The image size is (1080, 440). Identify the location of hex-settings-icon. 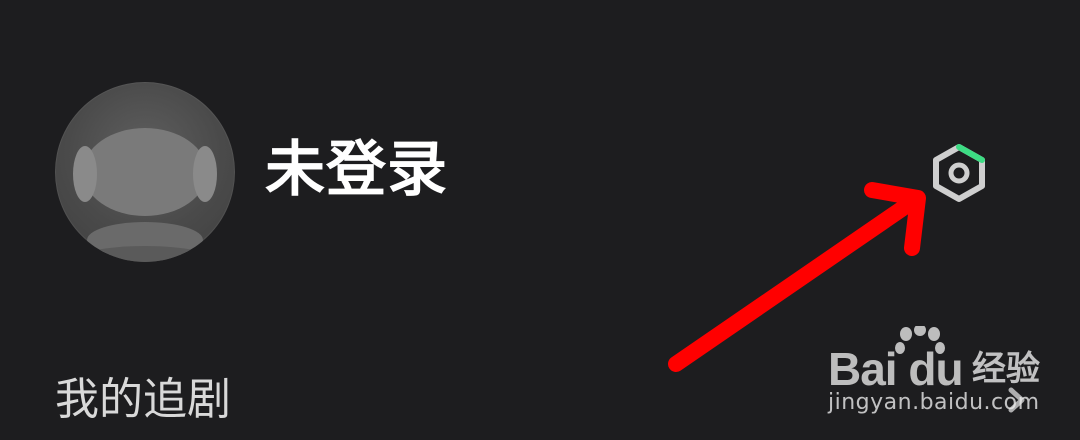
(959, 173).